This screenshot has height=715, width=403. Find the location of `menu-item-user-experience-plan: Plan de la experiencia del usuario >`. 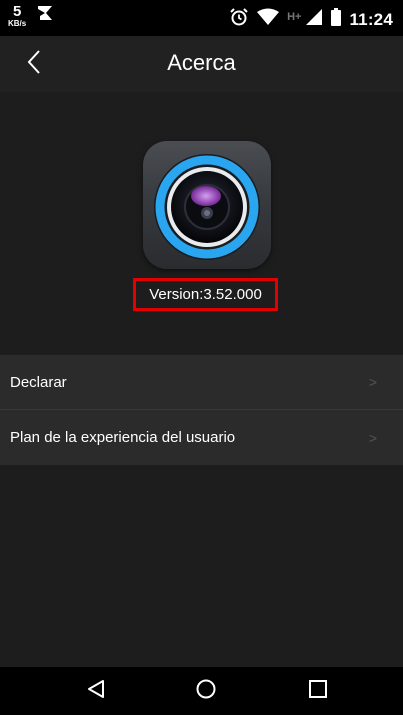

menu-item-user-experience-plan: Plan de la experiencia del usuario > is located at coordinates (201, 437).